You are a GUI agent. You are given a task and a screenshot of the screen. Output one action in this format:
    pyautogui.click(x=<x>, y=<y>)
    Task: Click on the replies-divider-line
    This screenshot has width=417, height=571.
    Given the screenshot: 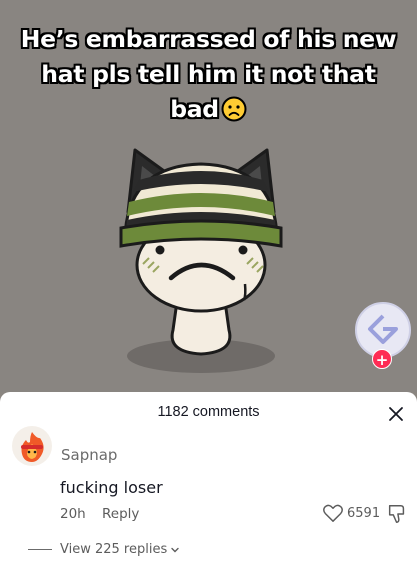 What is the action you would take?
    pyautogui.click(x=40, y=549)
    